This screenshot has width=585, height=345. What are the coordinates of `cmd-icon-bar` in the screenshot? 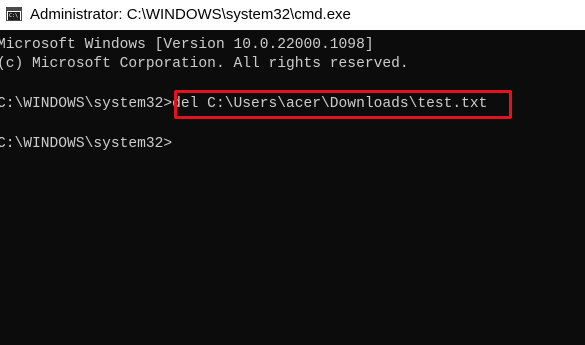 It's located at (14, 9).